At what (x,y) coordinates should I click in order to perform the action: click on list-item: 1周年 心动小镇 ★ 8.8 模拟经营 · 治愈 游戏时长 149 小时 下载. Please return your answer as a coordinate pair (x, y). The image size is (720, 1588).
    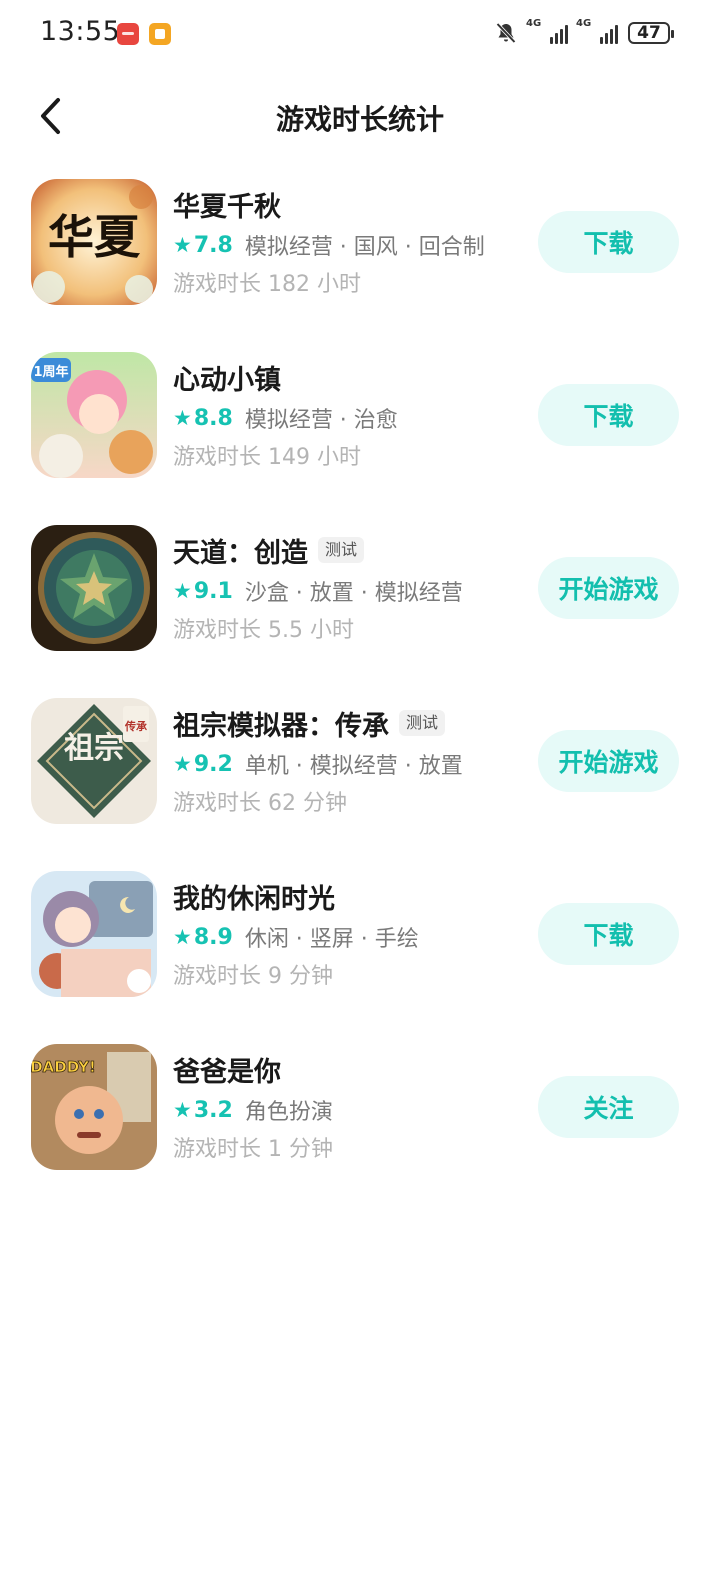
    Looking at the image, I should click on (360, 435).